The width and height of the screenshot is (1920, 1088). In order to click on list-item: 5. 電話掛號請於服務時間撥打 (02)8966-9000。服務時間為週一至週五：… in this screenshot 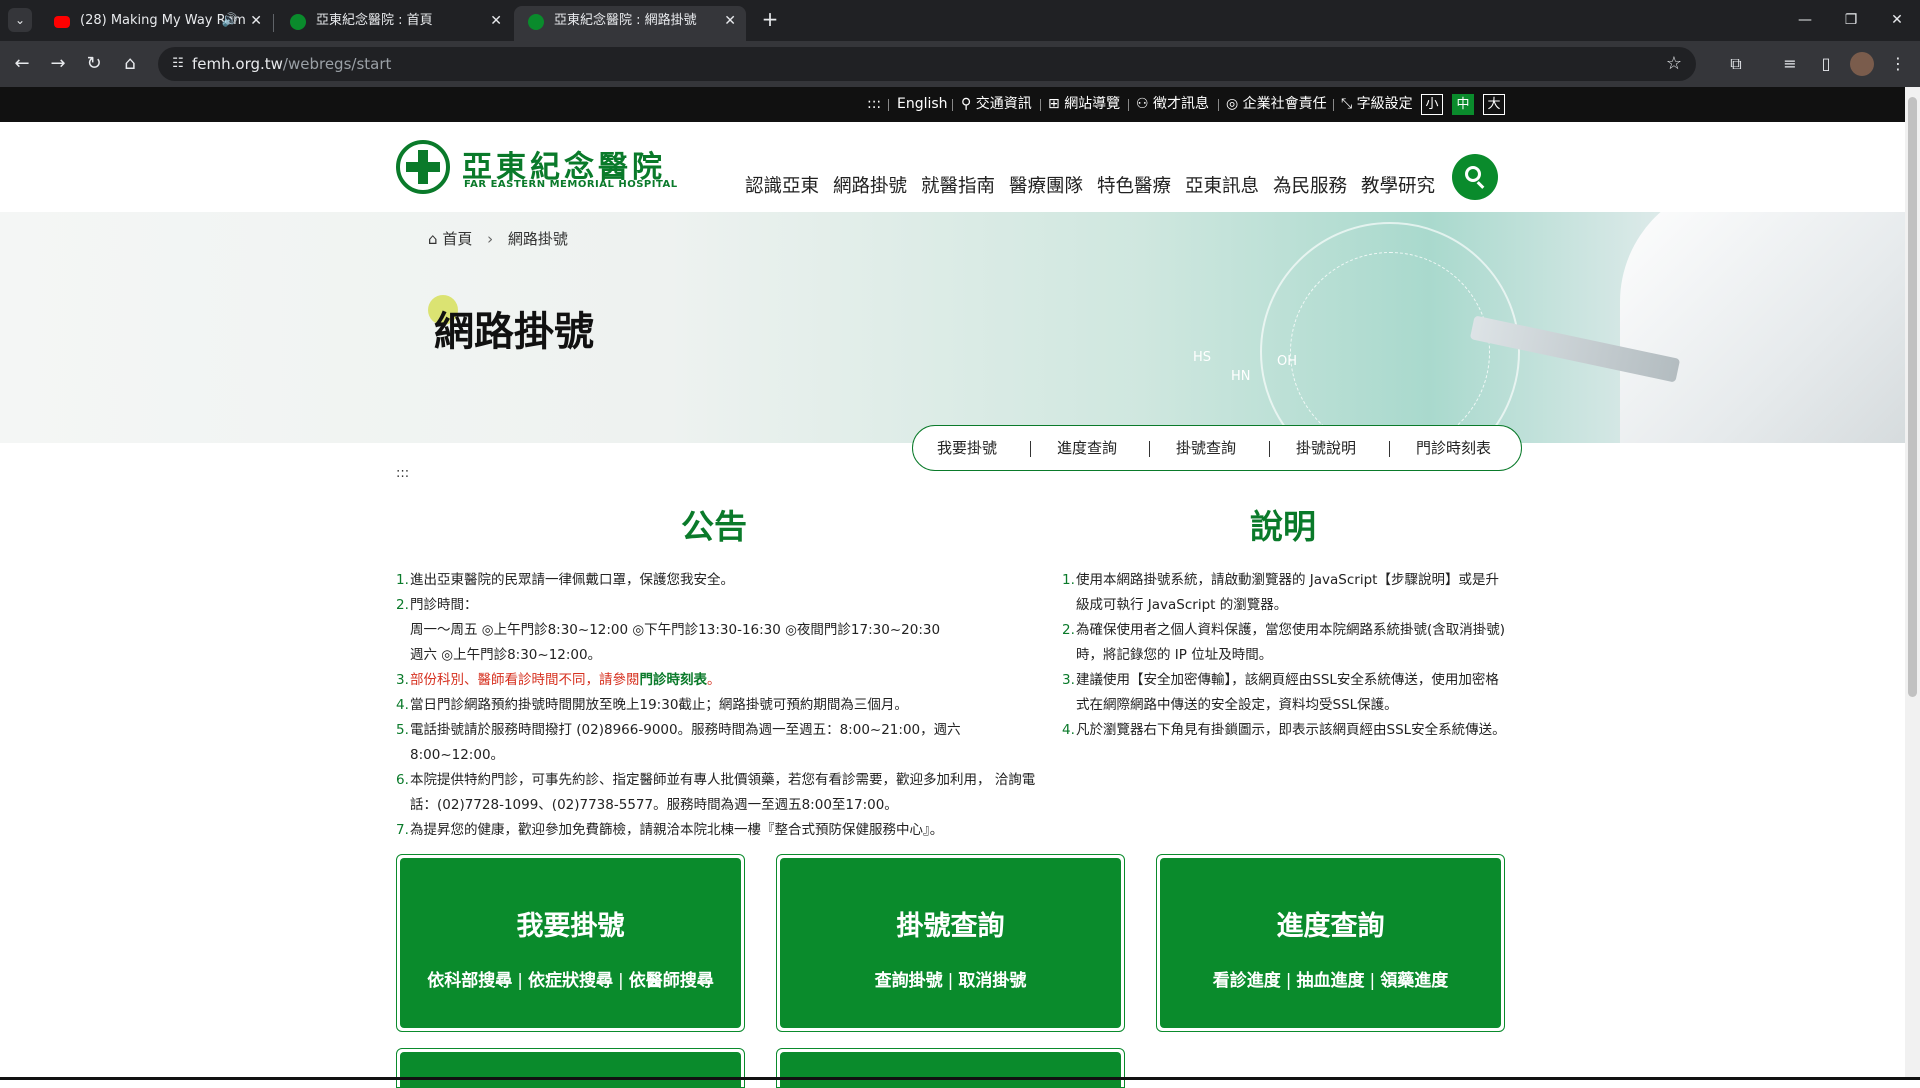, I will do `click(678, 742)`.